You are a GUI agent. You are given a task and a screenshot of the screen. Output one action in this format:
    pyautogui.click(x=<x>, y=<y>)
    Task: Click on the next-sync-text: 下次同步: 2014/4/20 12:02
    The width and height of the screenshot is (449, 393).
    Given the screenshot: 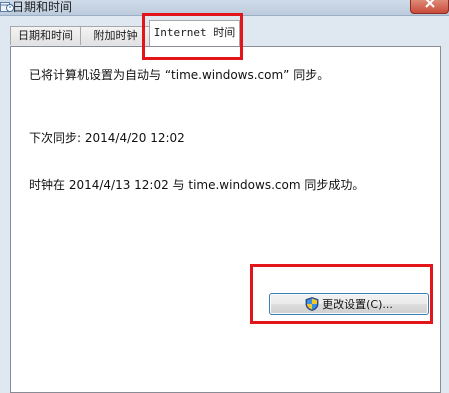 What is the action you would take?
    pyautogui.click(x=107, y=138)
    